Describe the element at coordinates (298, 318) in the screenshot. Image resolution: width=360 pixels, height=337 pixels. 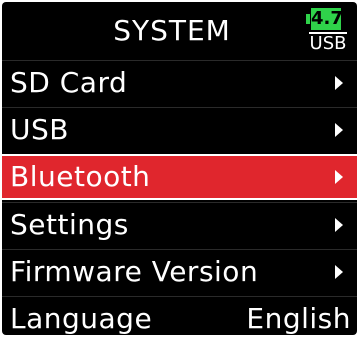
I see `language-value: English` at that location.